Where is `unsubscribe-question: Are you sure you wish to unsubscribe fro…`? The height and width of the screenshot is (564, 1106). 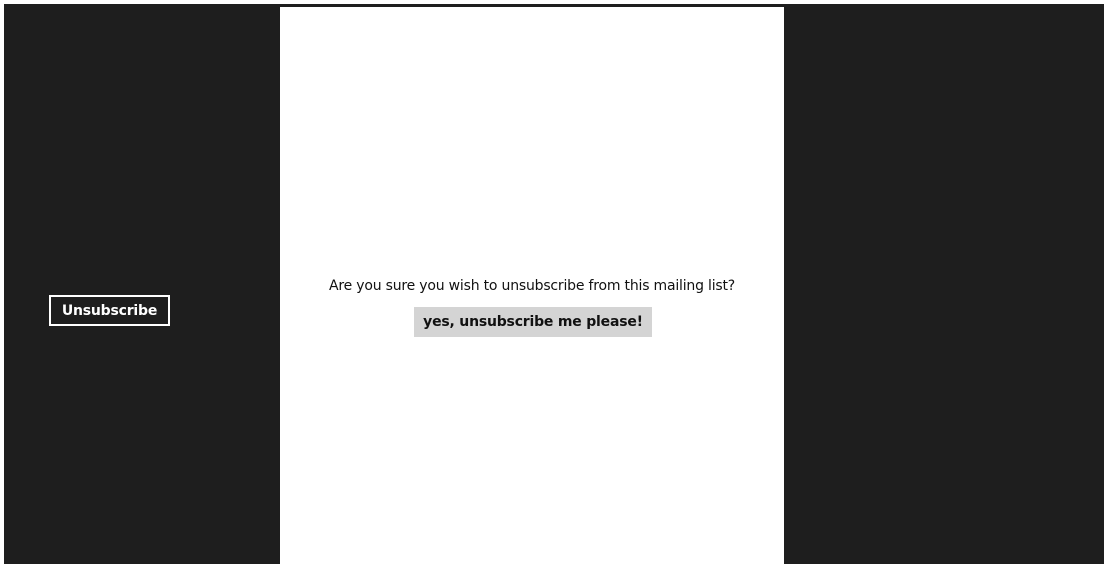 unsubscribe-question: Are you sure you wish to unsubscribe fro… is located at coordinates (532, 286).